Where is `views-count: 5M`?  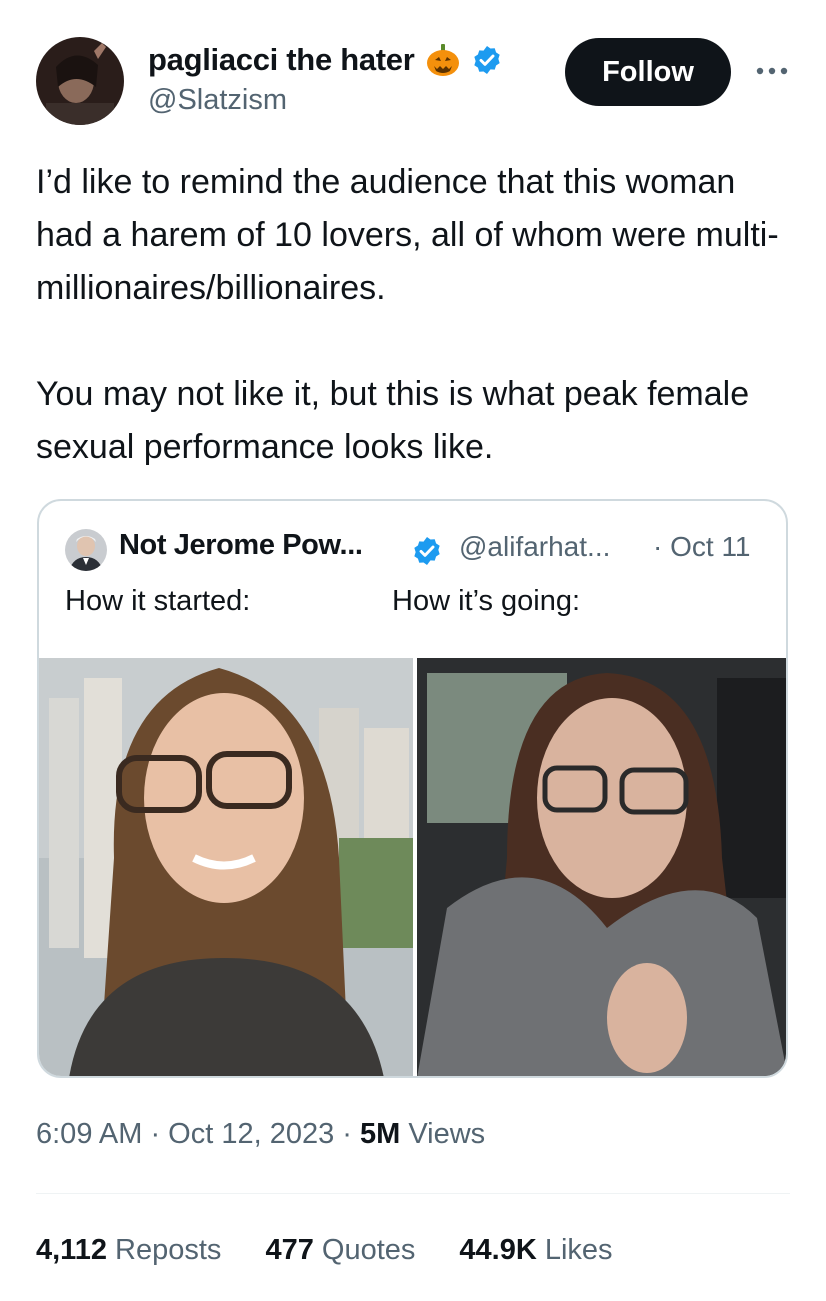 views-count: 5M is located at coordinates (380, 1134).